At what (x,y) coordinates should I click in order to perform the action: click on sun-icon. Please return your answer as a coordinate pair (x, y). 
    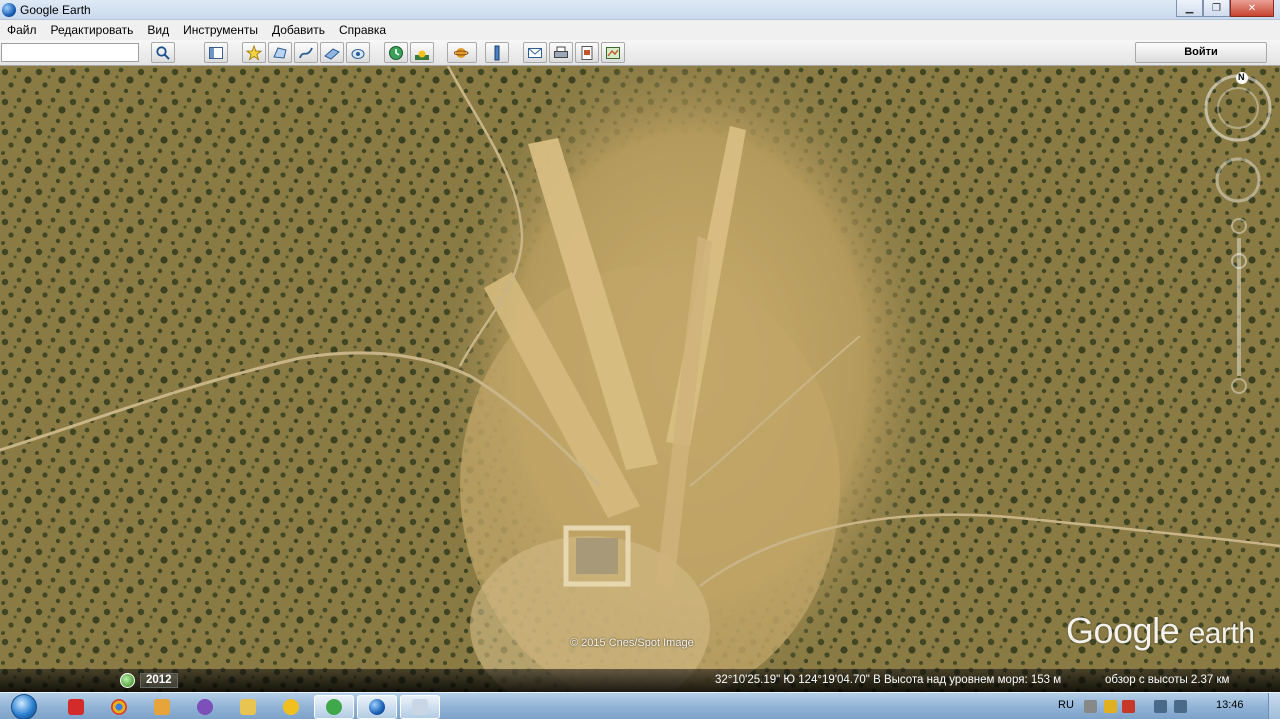
    Looking at the image, I should click on (422, 55).